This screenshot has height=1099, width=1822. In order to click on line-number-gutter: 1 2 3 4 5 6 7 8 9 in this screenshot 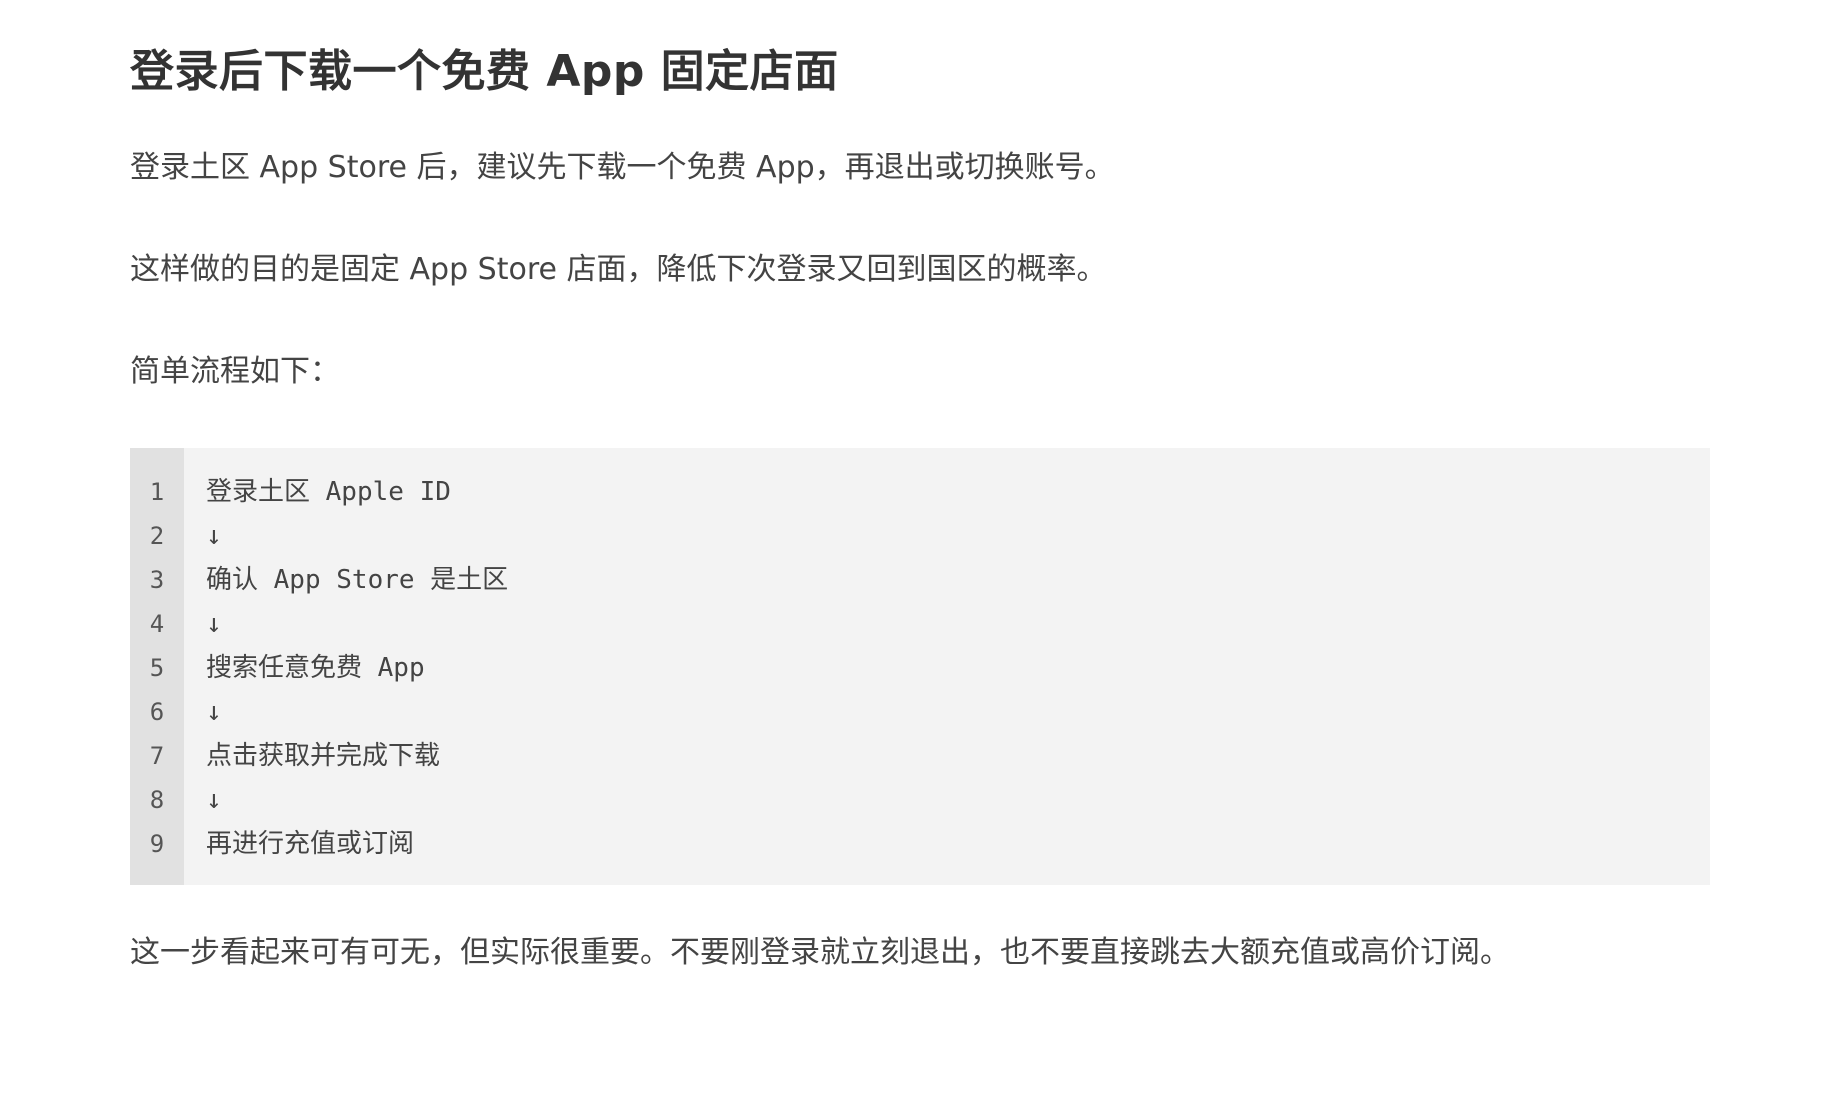, I will do `click(157, 666)`.